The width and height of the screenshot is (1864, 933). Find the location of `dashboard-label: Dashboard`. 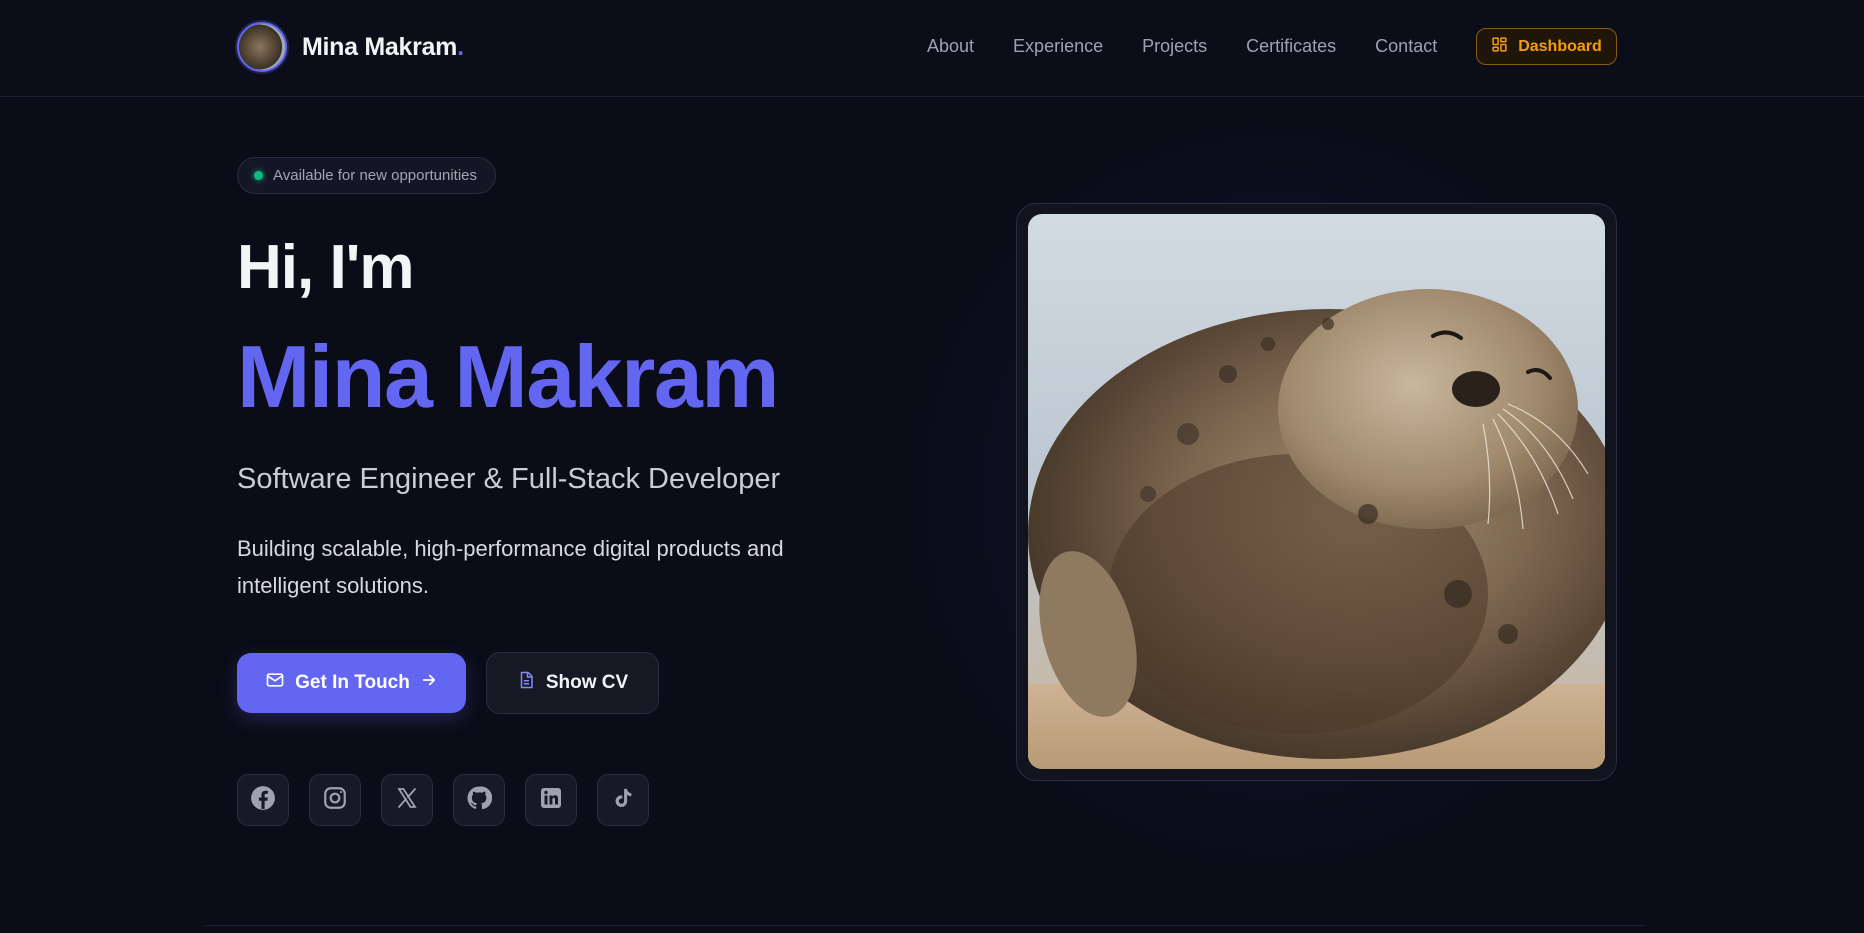

dashboard-label: Dashboard is located at coordinates (1560, 46).